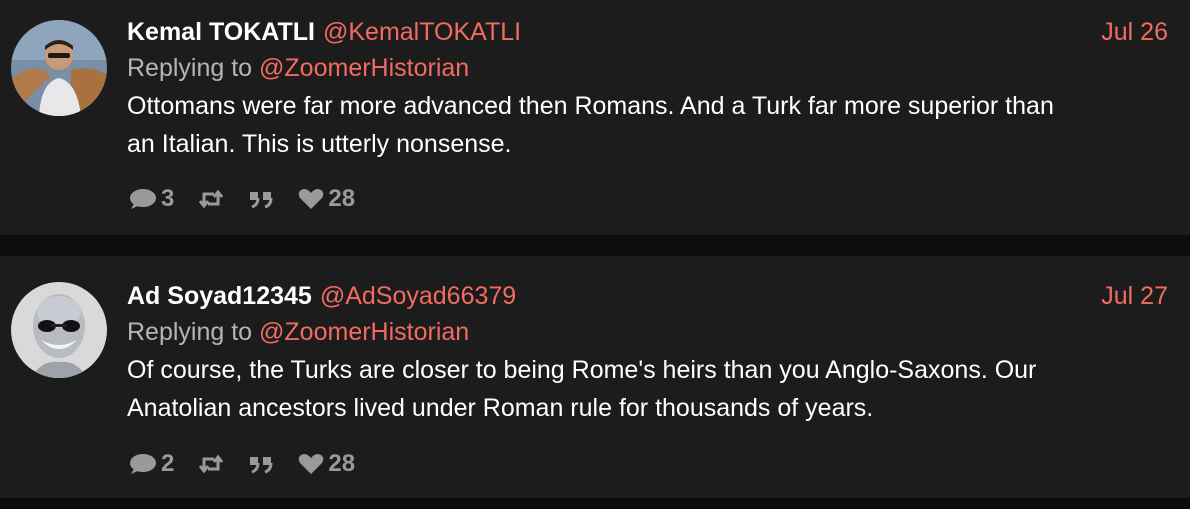 Image resolution: width=1190 pixels, height=509 pixels. What do you see at coordinates (1134, 296) in the screenshot?
I see `tweet-date: Jul 27` at bounding box center [1134, 296].